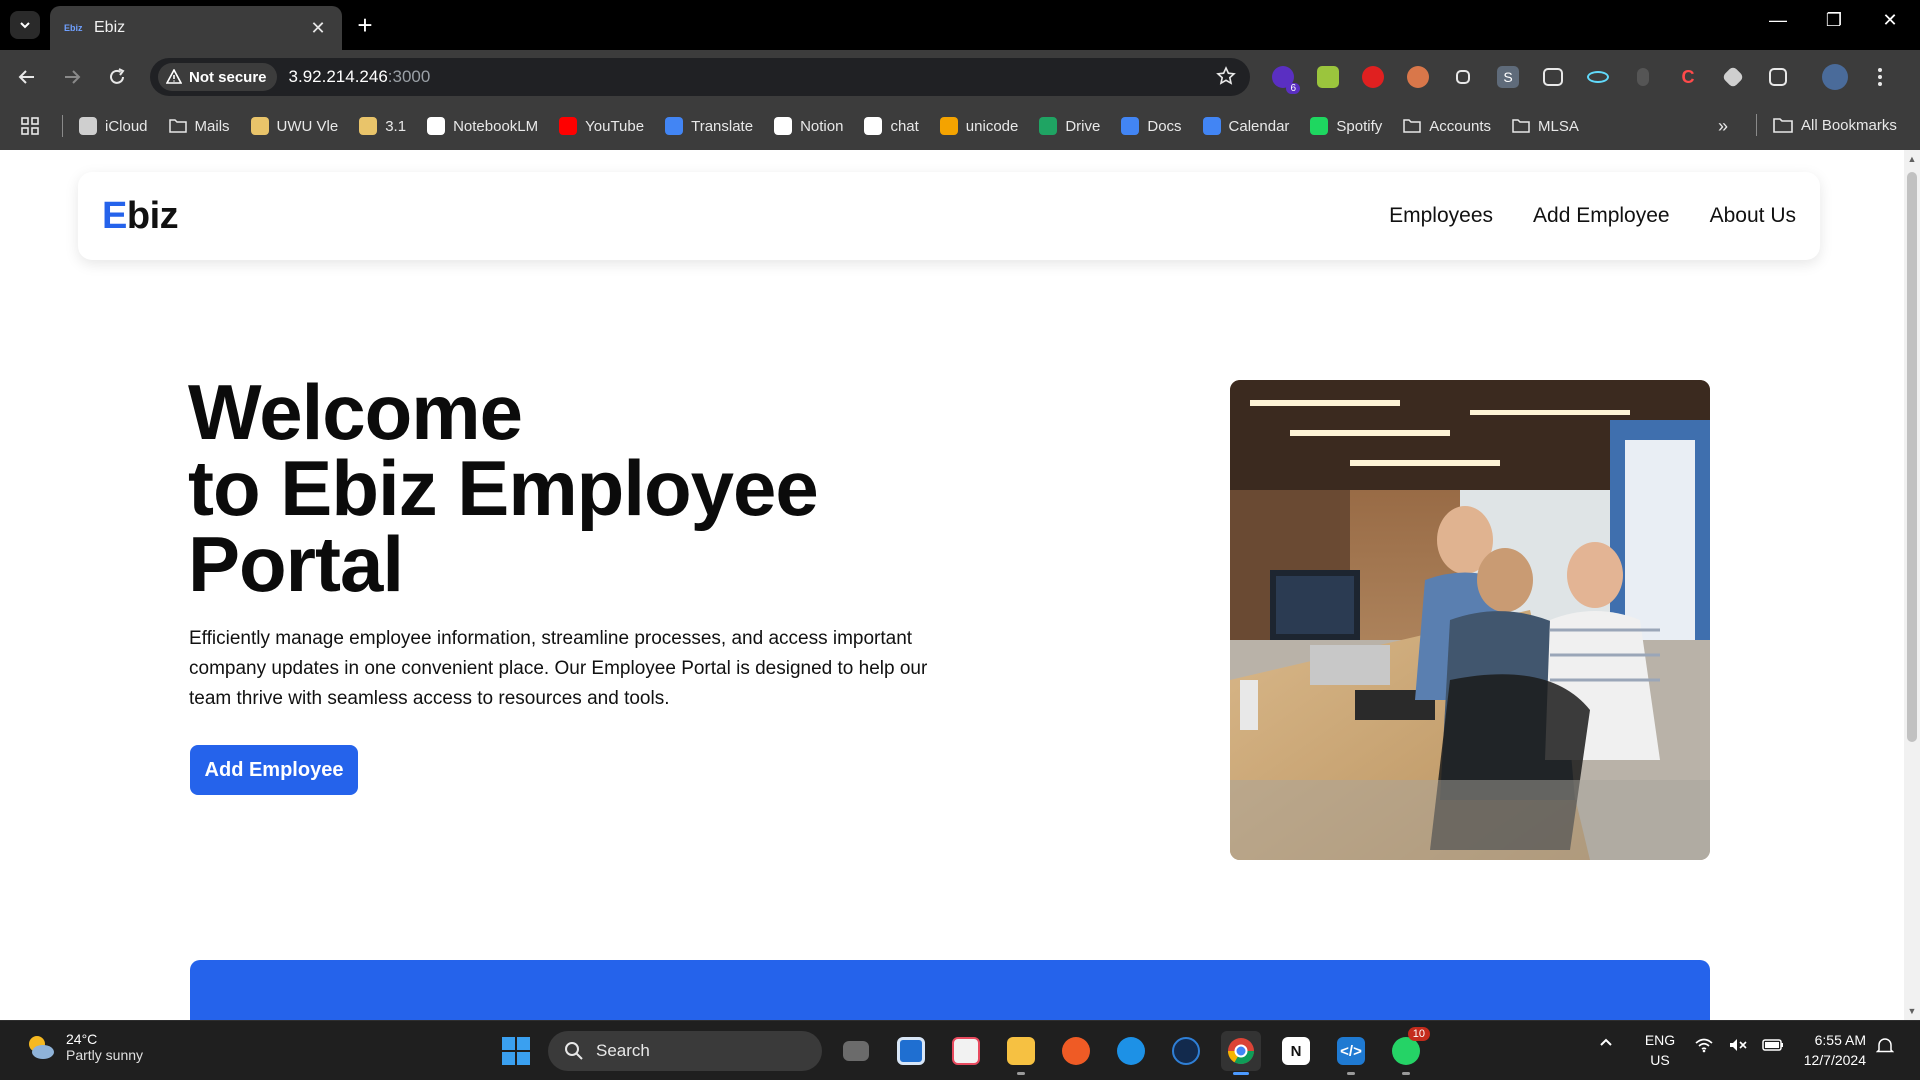 The image size is (1920, 1080). I want to click on window-close-icon: ✕, so click(1890, 20).